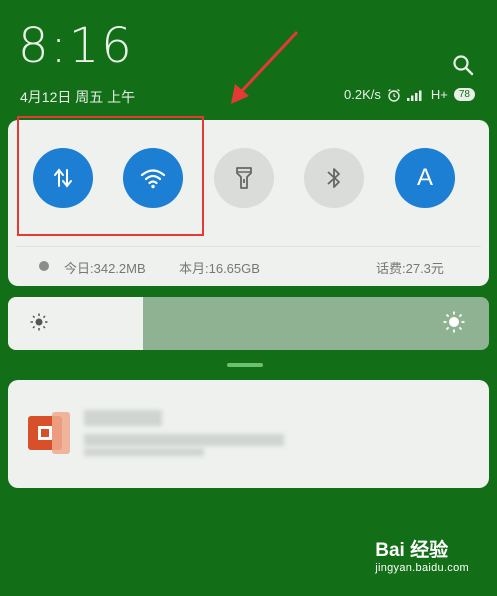  Describe the element at coordinates (144, 452) in the screenshot. I see `notification-subtext-blurred` at that location.